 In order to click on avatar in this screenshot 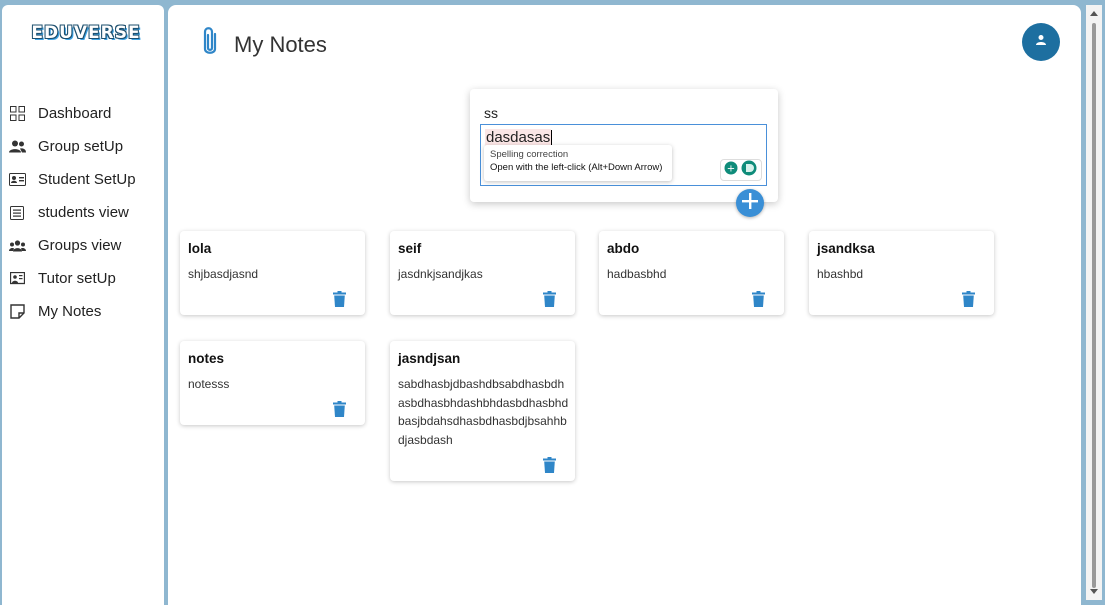, I will do `click(1041, 42)`.